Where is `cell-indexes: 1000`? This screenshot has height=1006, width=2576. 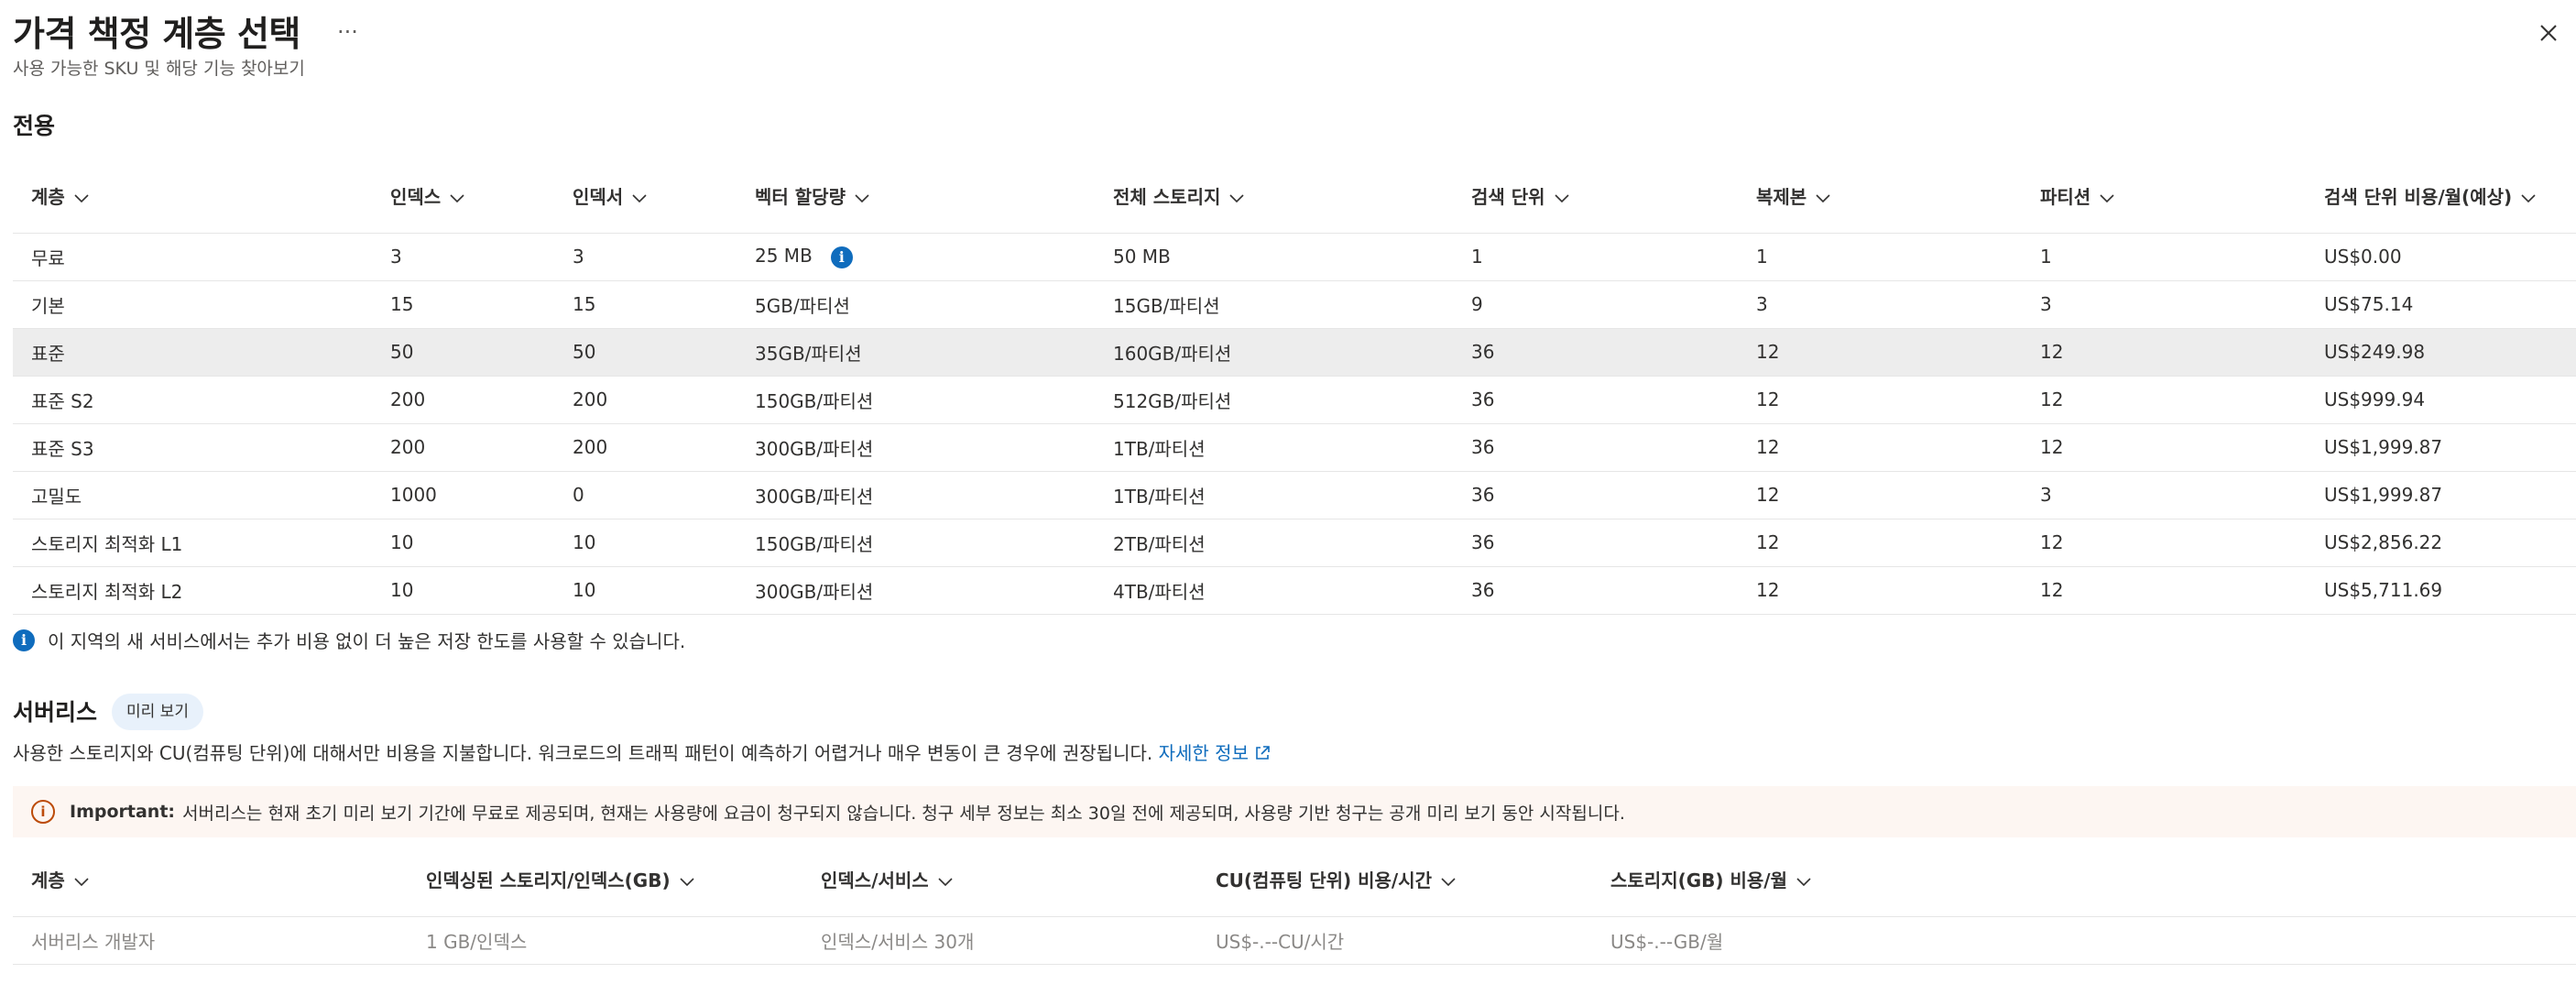
cell-indexes: 1000 is located at coordinates (463, 494).